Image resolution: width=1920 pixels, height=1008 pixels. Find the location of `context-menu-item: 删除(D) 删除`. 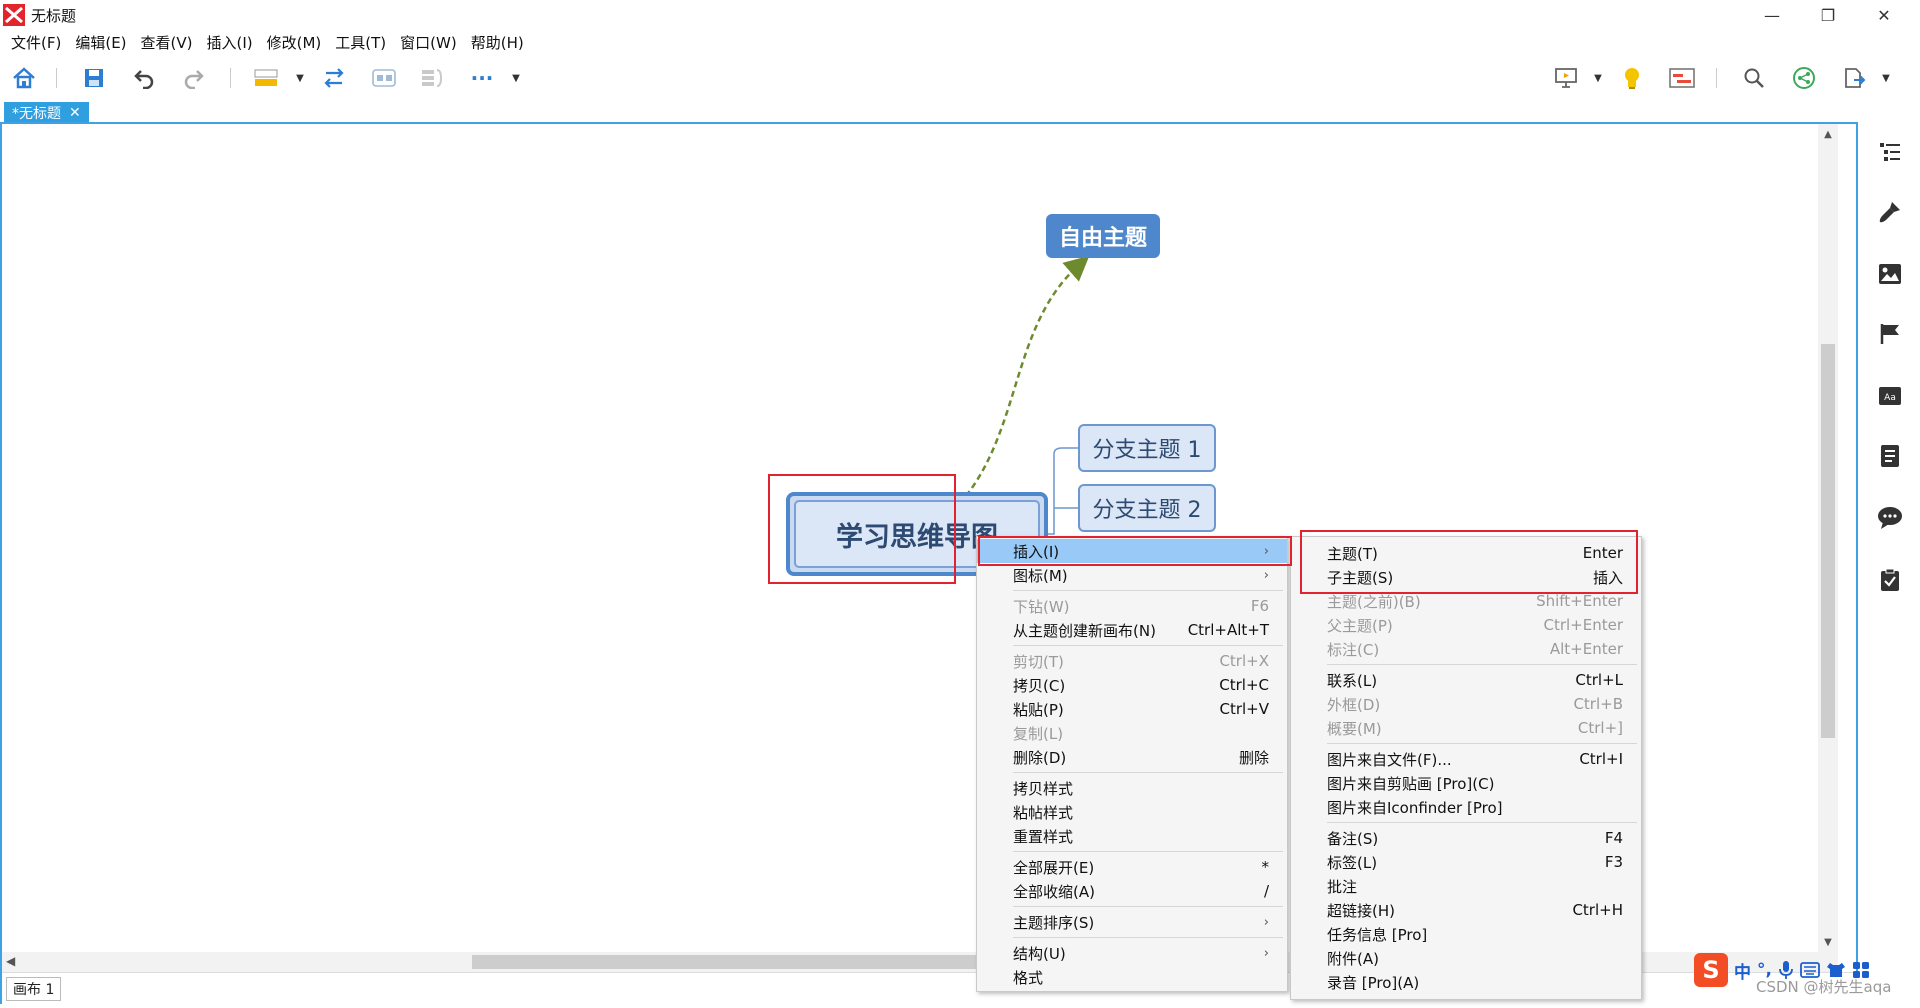

context-menu-item: 删除(D) 删除 is located at coordinates (1132, 757).